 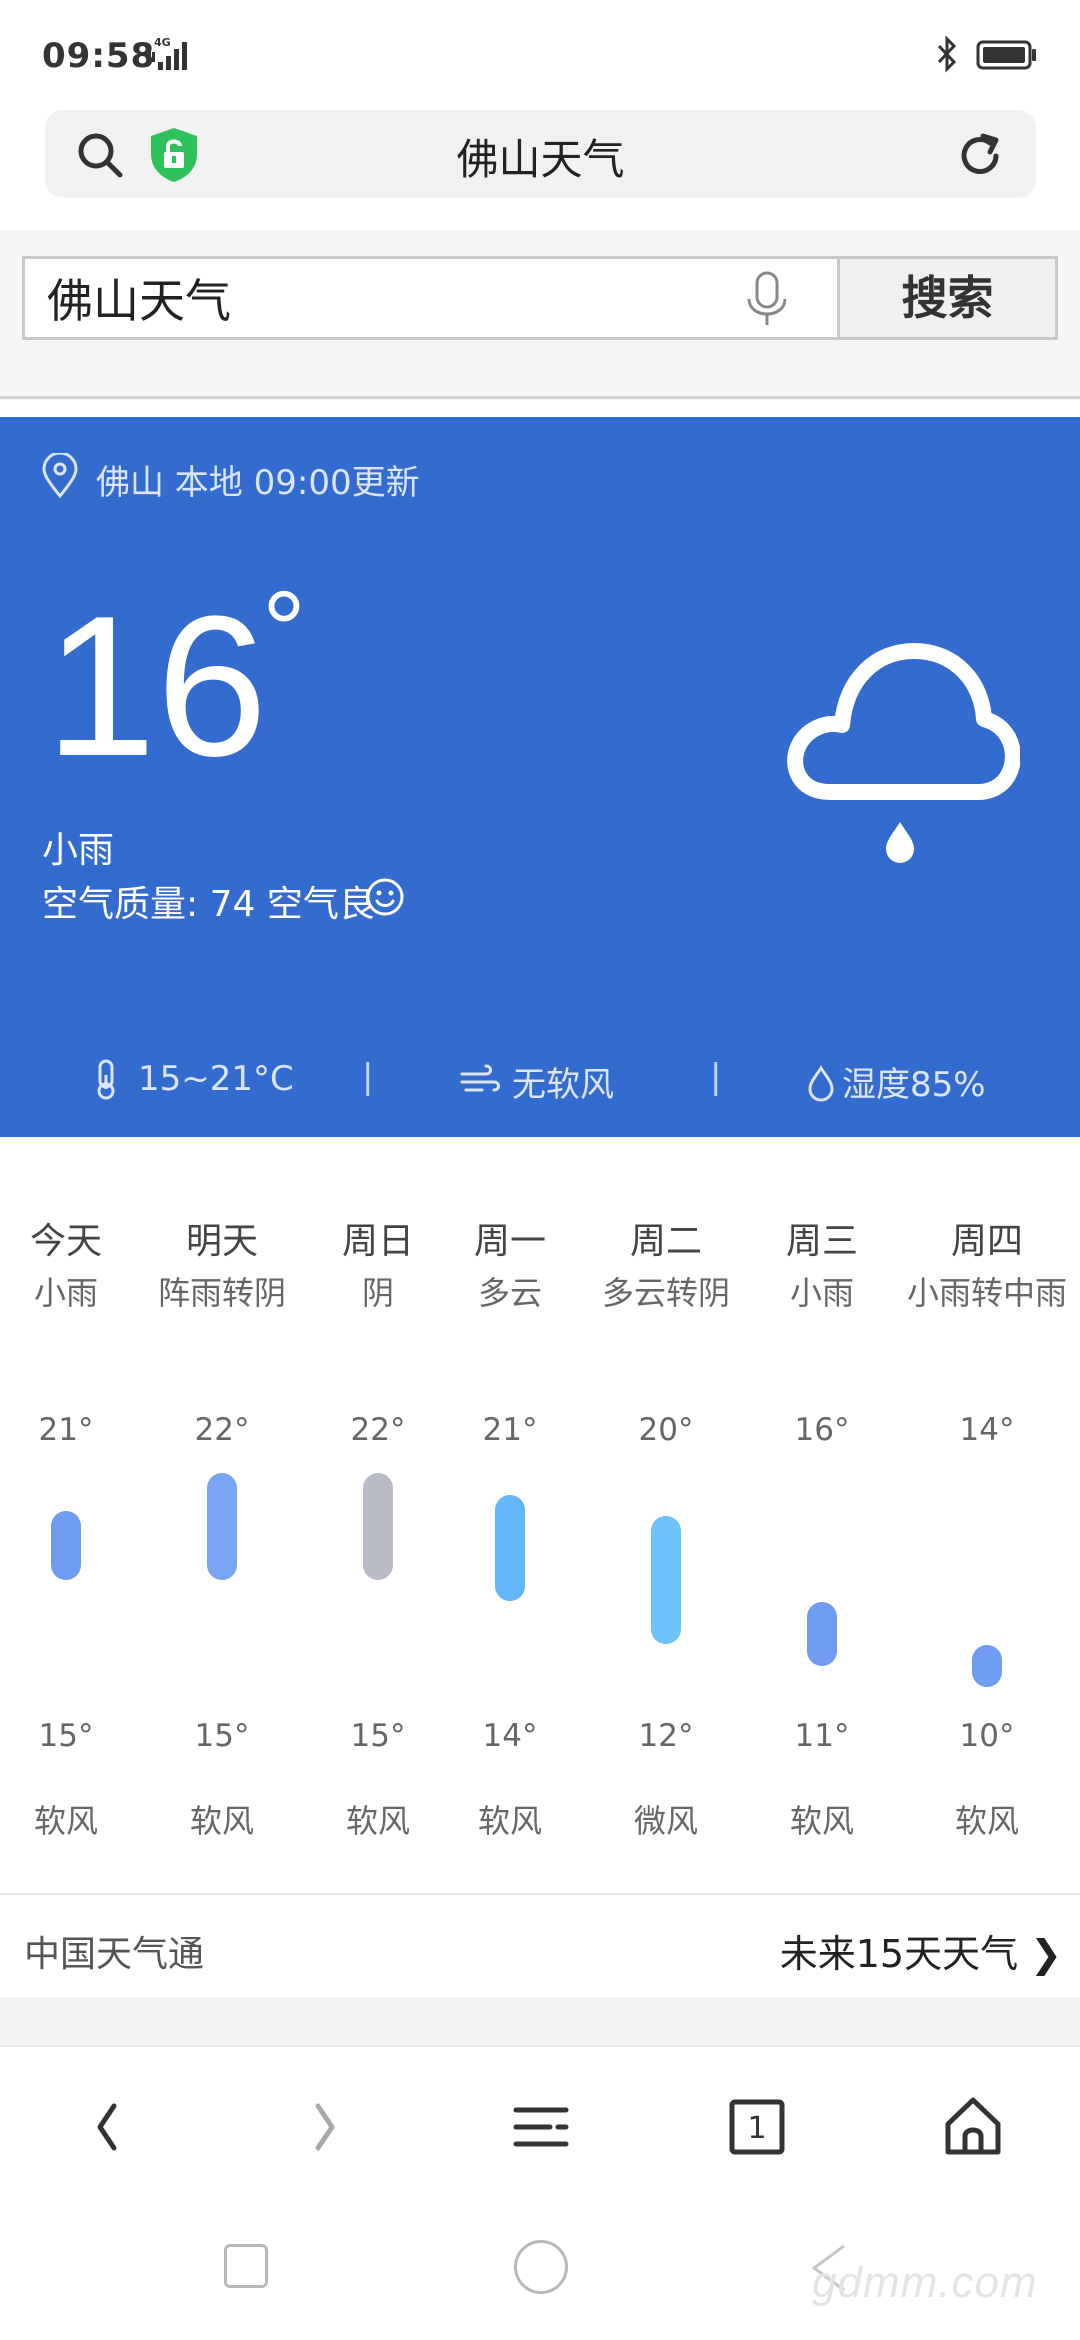 I want to click on forecast-day: 周二多云转阴 20° 12° 微风, so click(x=666, y=1520).